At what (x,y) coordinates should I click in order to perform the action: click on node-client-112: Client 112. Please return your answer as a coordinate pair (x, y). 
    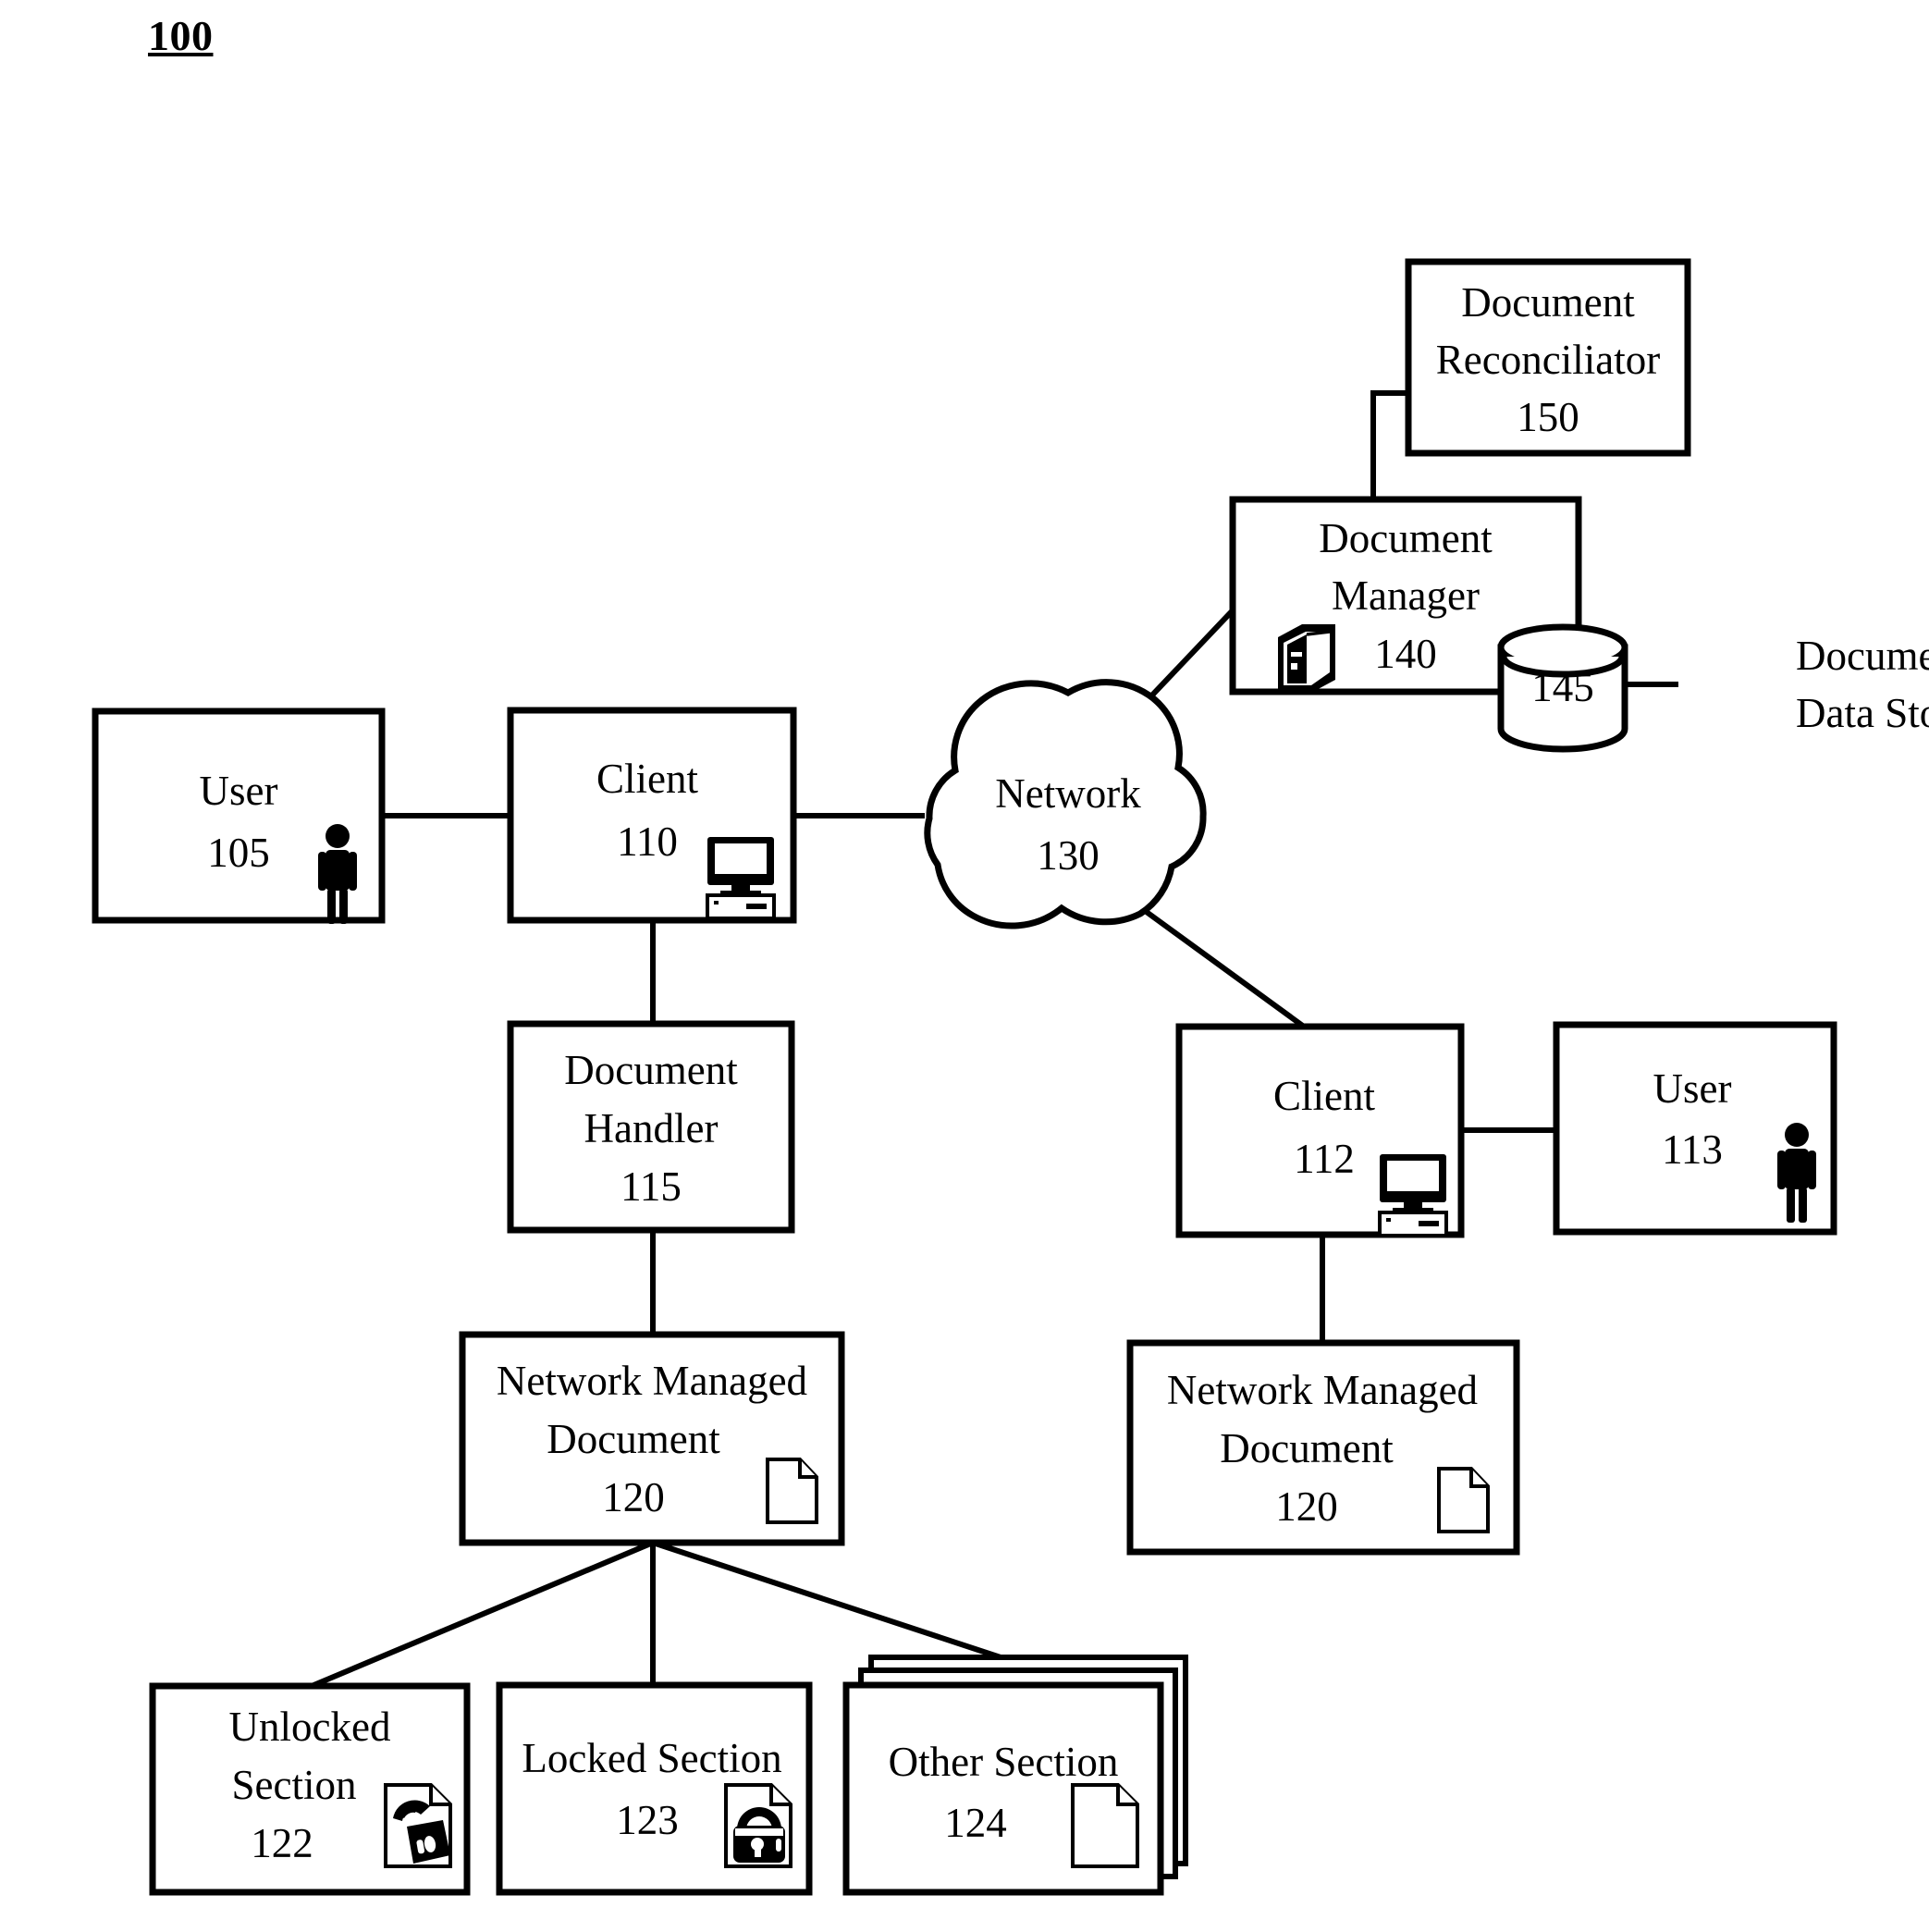
    Looking at the image, I should click on (1320, 1131).